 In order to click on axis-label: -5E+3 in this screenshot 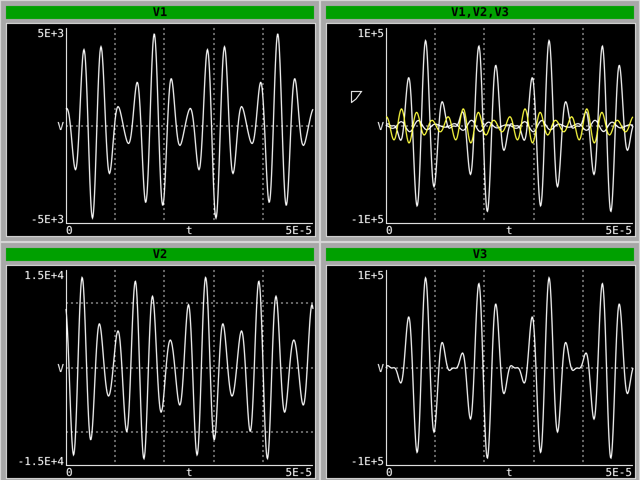, I will do `click(47, 219)`.